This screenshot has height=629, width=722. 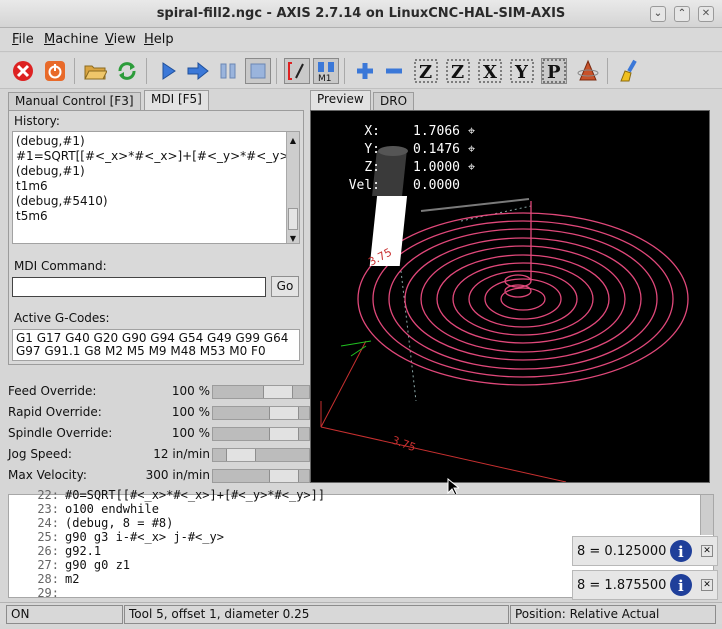 What do you see at coordinates (490, 71) in the screenshot?
I see `view-x-button: X` at bounding box center [490, 71].